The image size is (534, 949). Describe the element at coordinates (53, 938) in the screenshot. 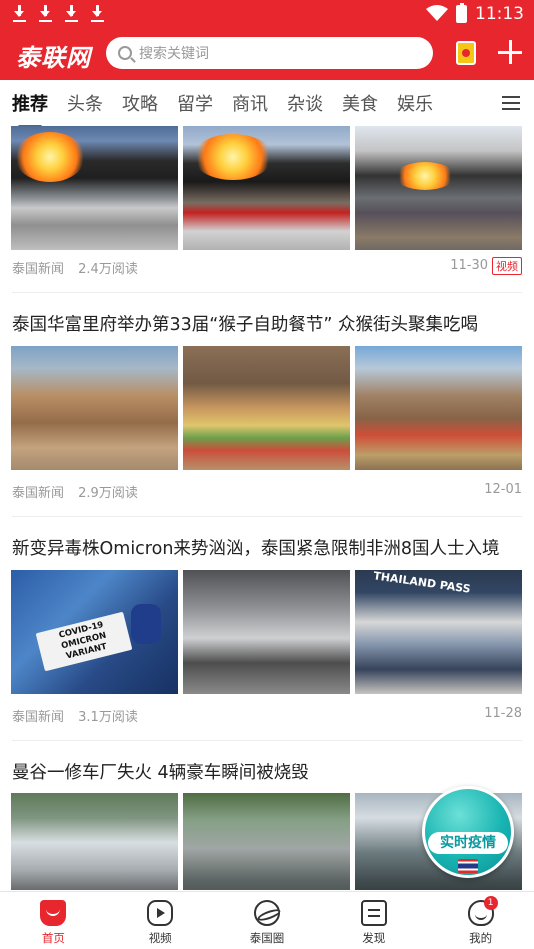

I see `nav-home-label: 首页` at that location.